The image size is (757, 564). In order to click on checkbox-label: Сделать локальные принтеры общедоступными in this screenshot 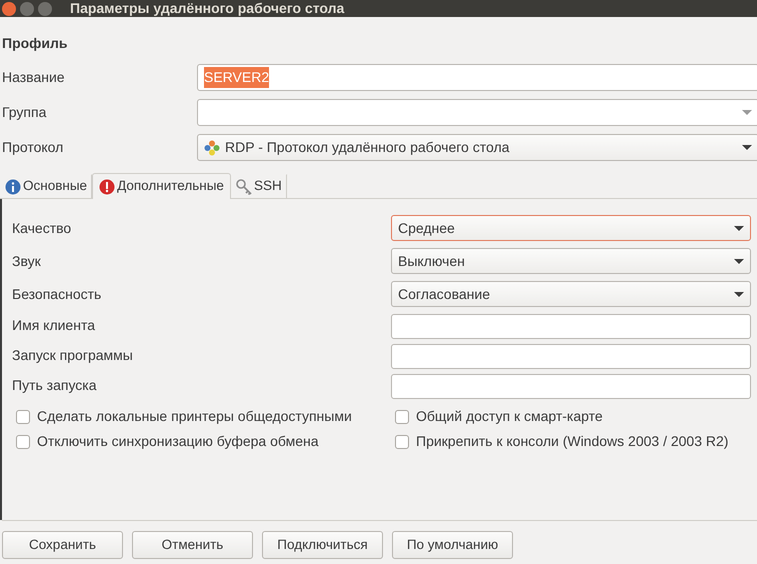, I will do `click(194, 416)`.